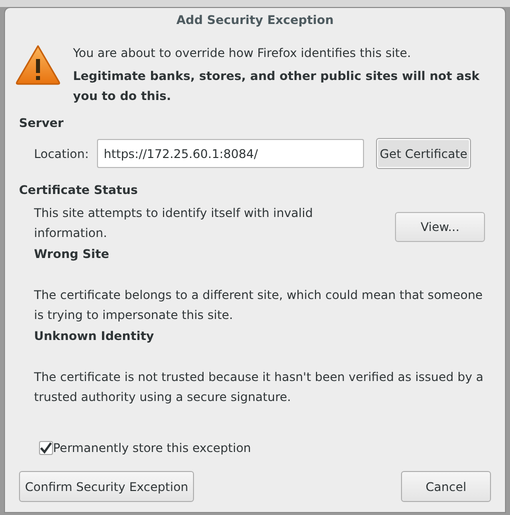  What do you see at coordinates (79, 190) in the screenshot?
I see `section-heading: Certificate Status` at bounding box center [79, 190].